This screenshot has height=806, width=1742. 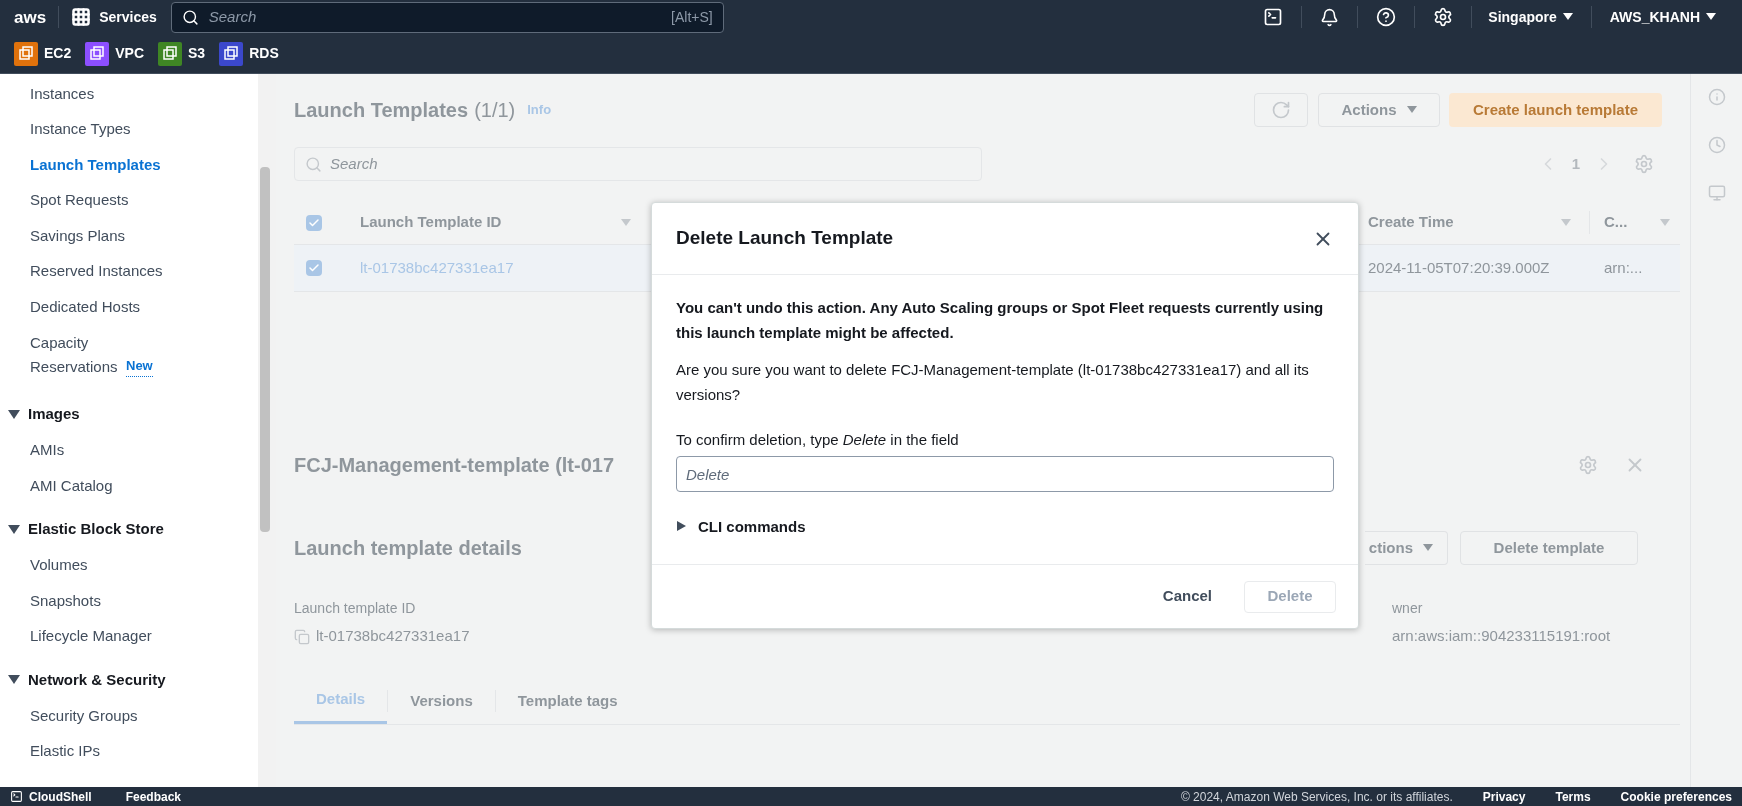 I want to click on footer-link: CloudShell, so click(x=60, y=796).